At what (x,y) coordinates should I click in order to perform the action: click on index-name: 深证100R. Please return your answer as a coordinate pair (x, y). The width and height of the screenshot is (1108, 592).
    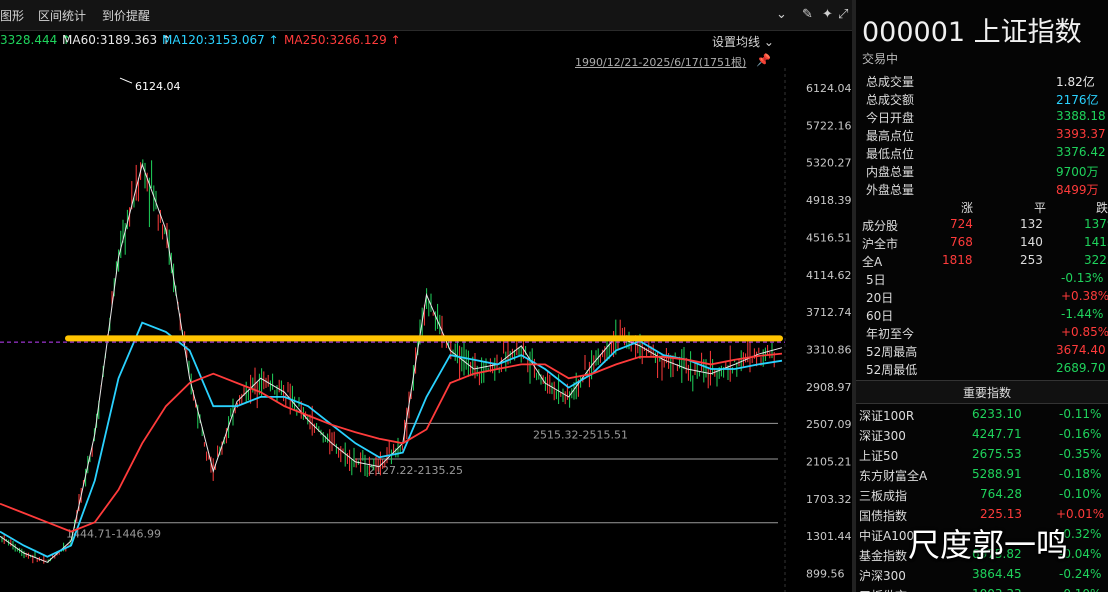
    Looking at the image, I should click on (887, 416).